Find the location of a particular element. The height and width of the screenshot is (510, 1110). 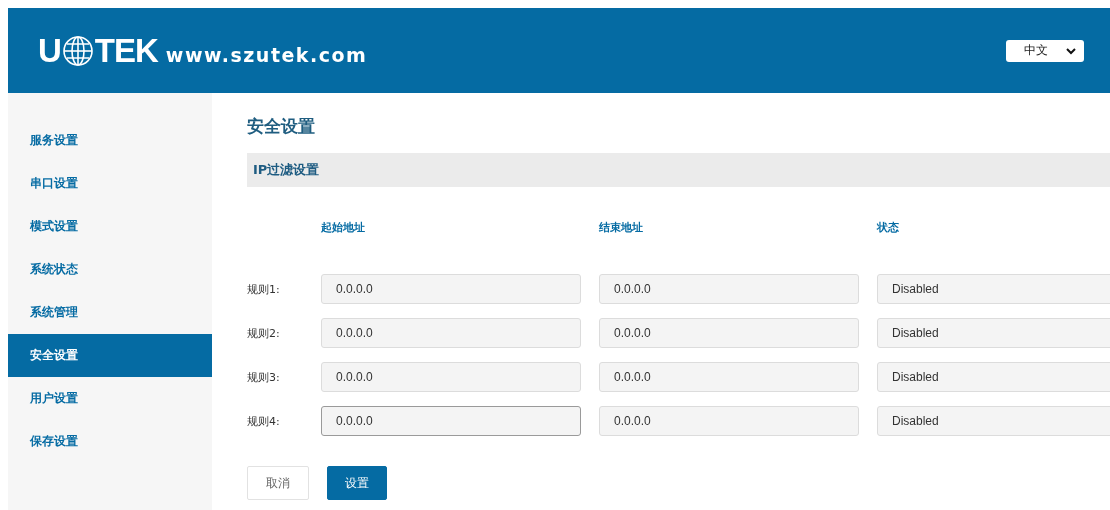

chevron-down-icon is located at coordinates (1071, 50).